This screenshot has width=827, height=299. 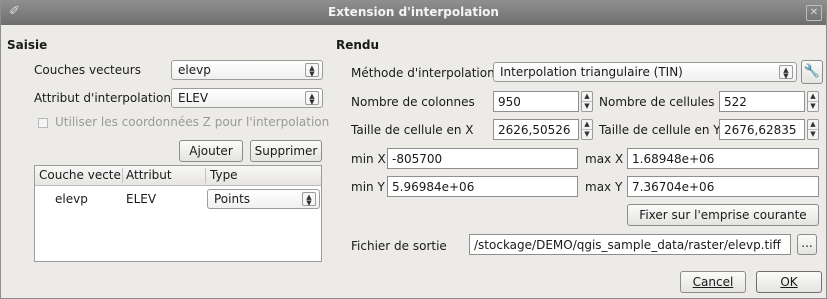 What do you see at coordinates (358, 45) in the screenshot?
I see `rendu-section-title: Rendu` at bounding box center [358, 45].